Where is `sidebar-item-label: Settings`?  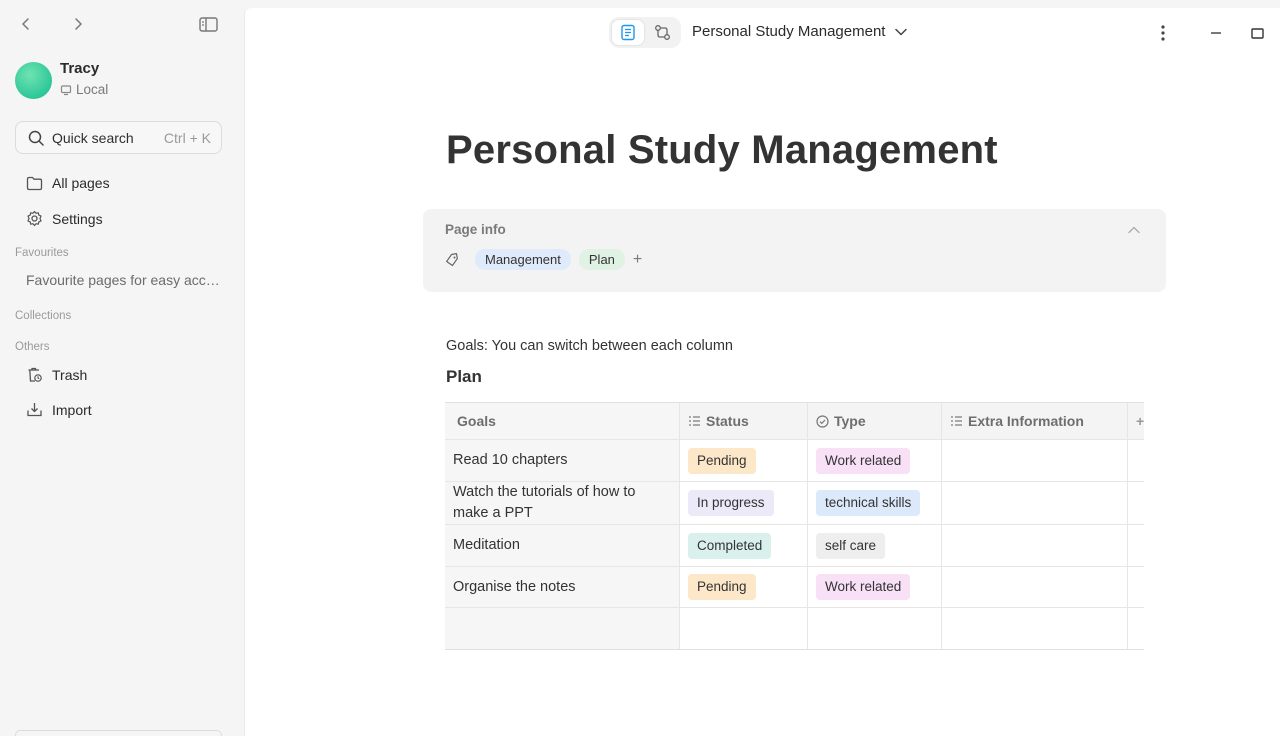 sidebar-item-label: Settings is located at coordinates (77, 218).